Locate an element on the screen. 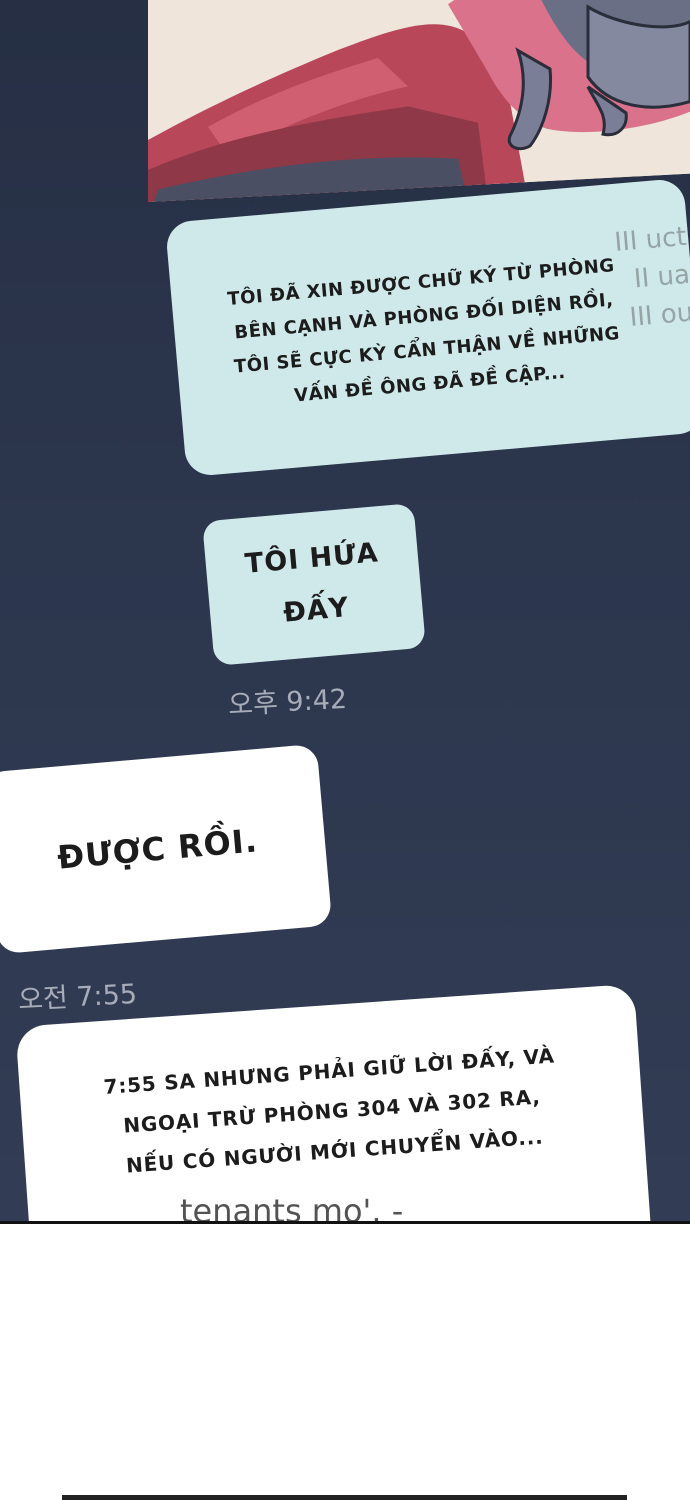 The image size is (690, 1500). timestamp-2: 오전 7:55 is located at coordinates (77, 997).